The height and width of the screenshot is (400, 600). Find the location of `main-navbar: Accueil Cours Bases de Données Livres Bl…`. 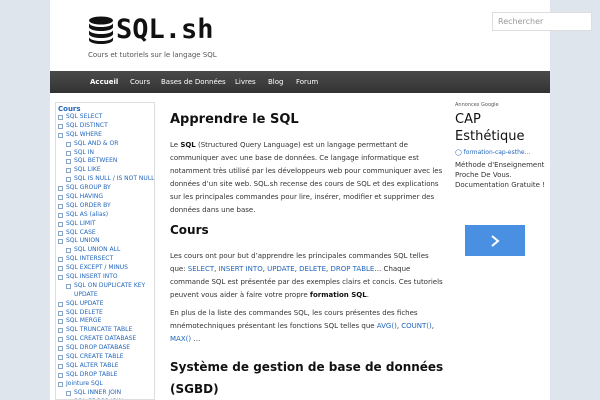

main-navbar: Accueil Cours Bases de Données Livres Bl… is located at coordinates (300, 82).